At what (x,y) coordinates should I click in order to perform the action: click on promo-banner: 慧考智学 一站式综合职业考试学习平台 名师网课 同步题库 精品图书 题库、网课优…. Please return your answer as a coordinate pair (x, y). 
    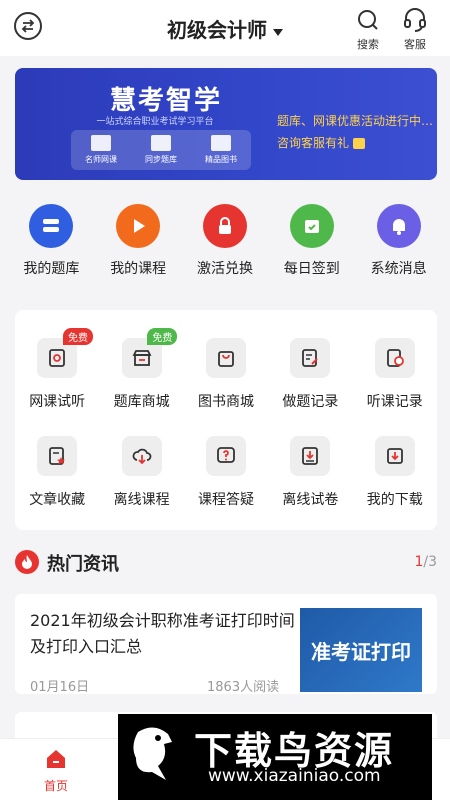
    Looking at the image, I should click on (226, 124).